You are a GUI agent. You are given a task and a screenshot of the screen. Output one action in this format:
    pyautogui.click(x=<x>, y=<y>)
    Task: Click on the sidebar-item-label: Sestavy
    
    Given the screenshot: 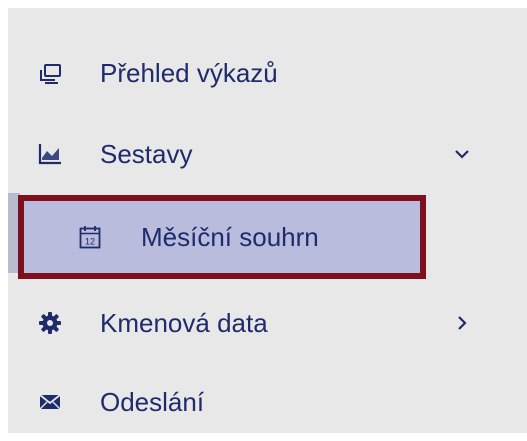 What is the action you would take?
    pyautogui.click(x=146, y=153)
    